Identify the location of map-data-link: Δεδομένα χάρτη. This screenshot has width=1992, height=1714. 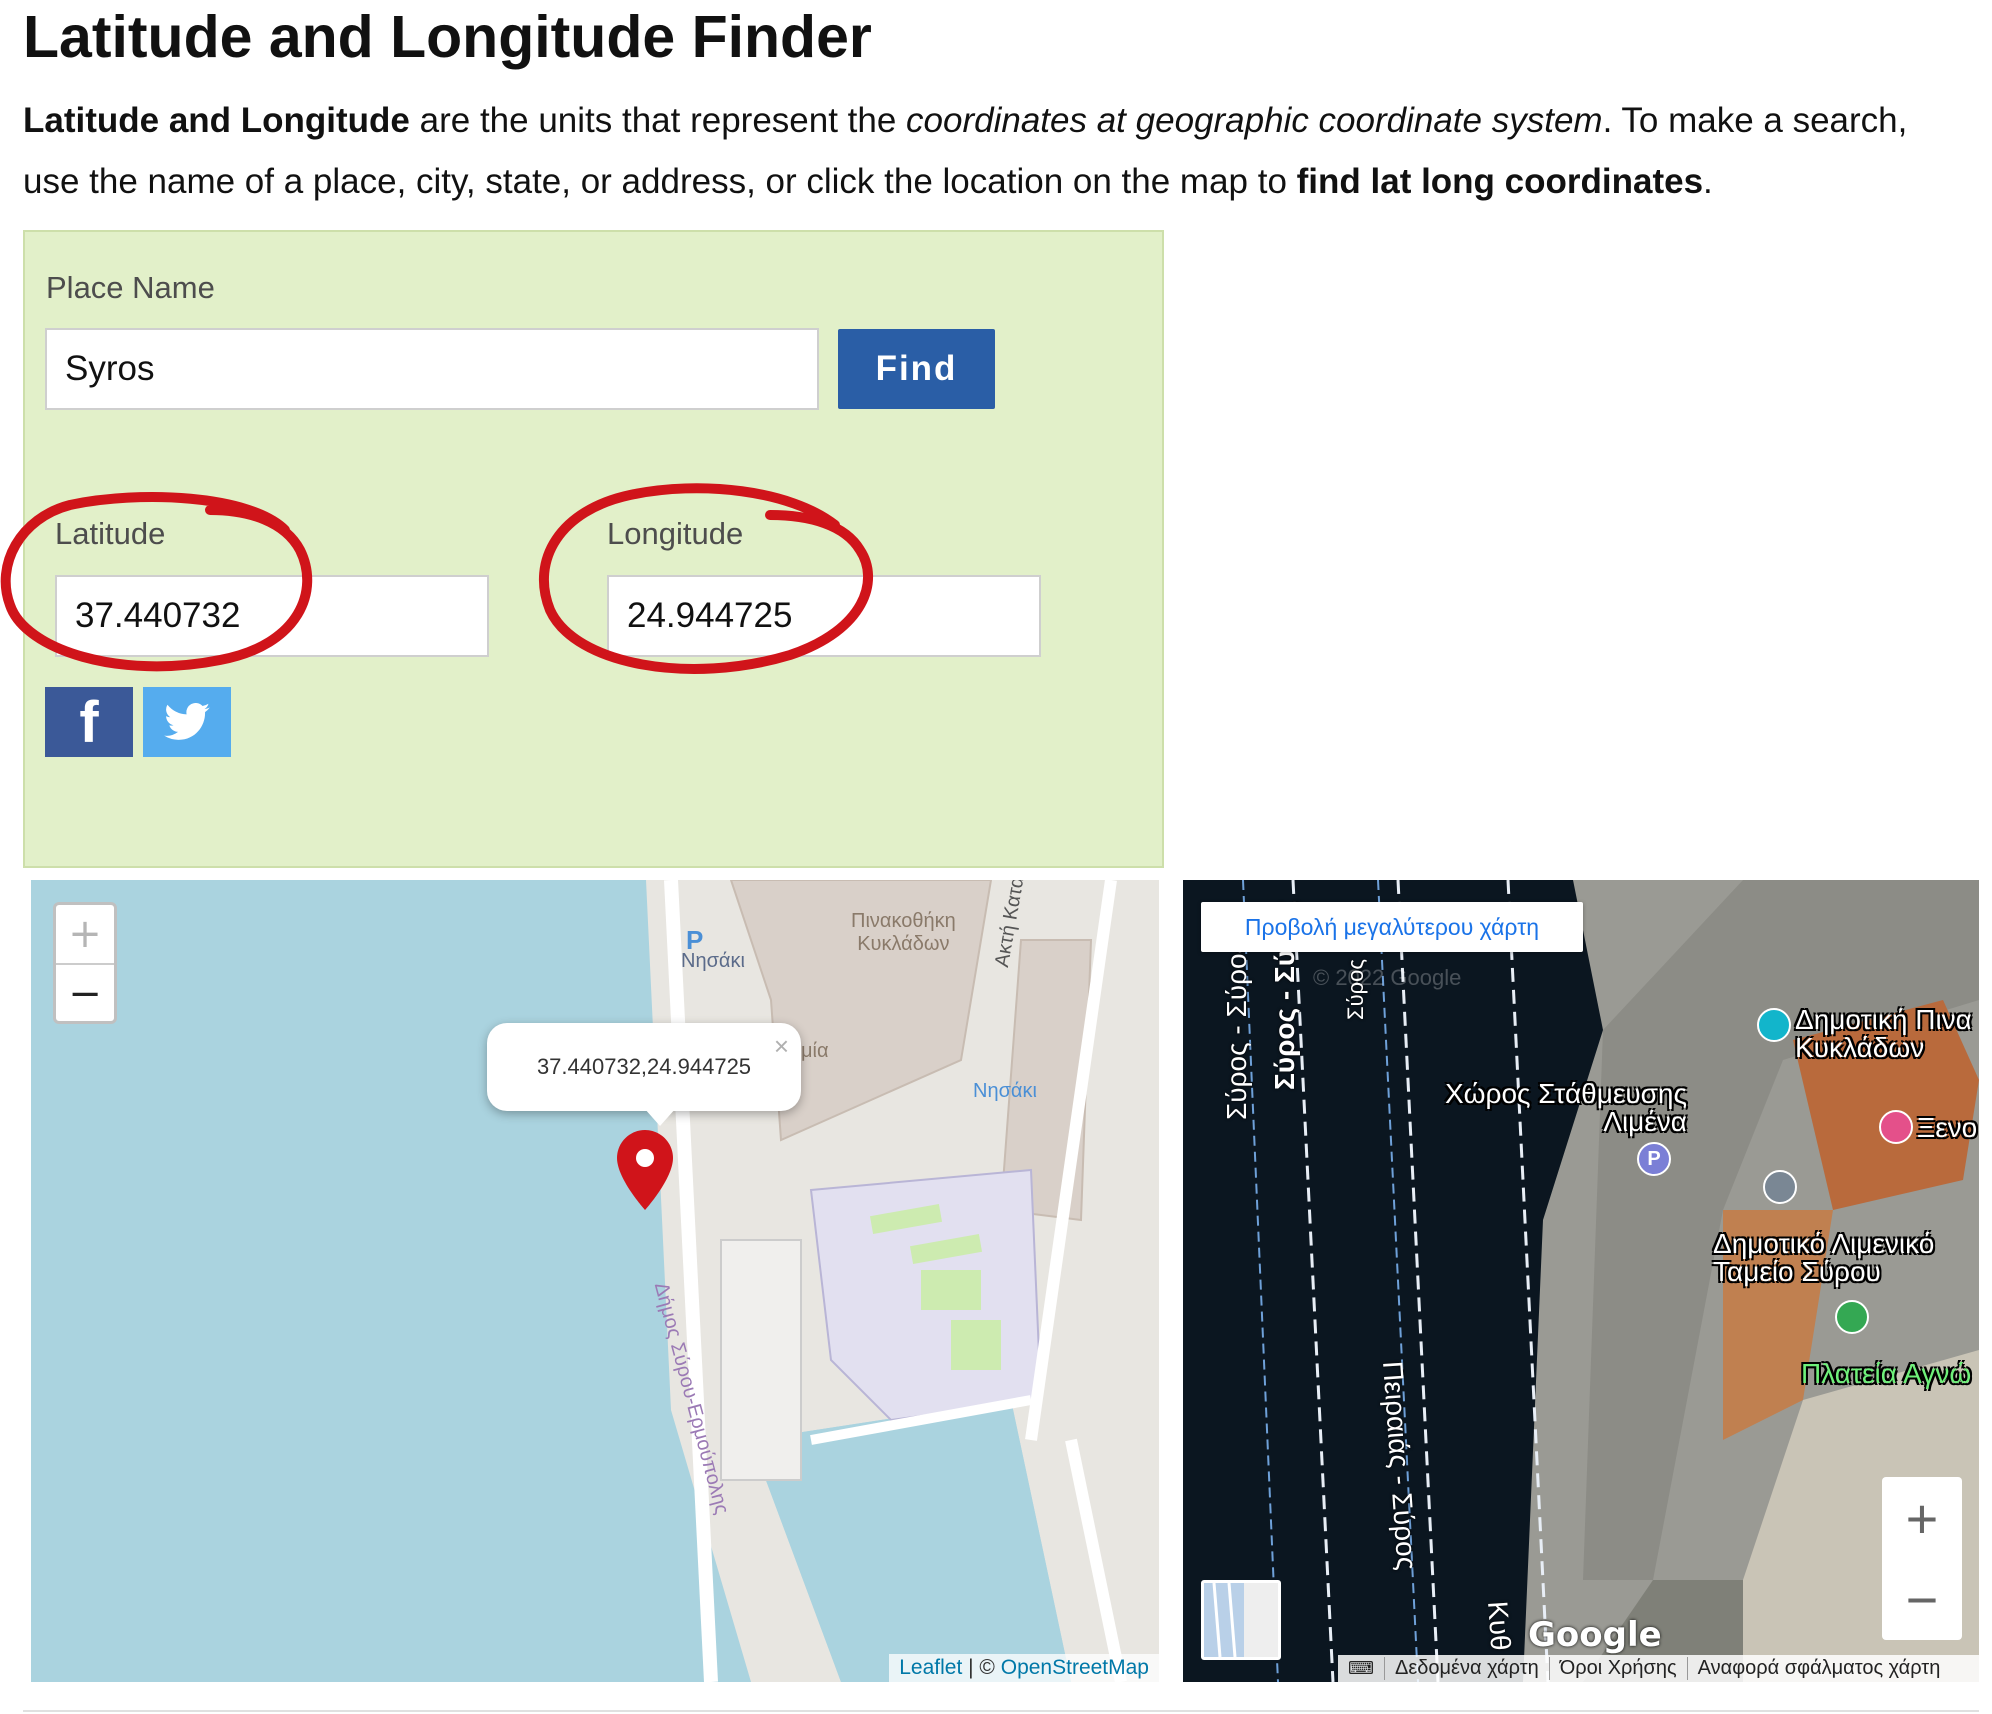
(1466, 1668).